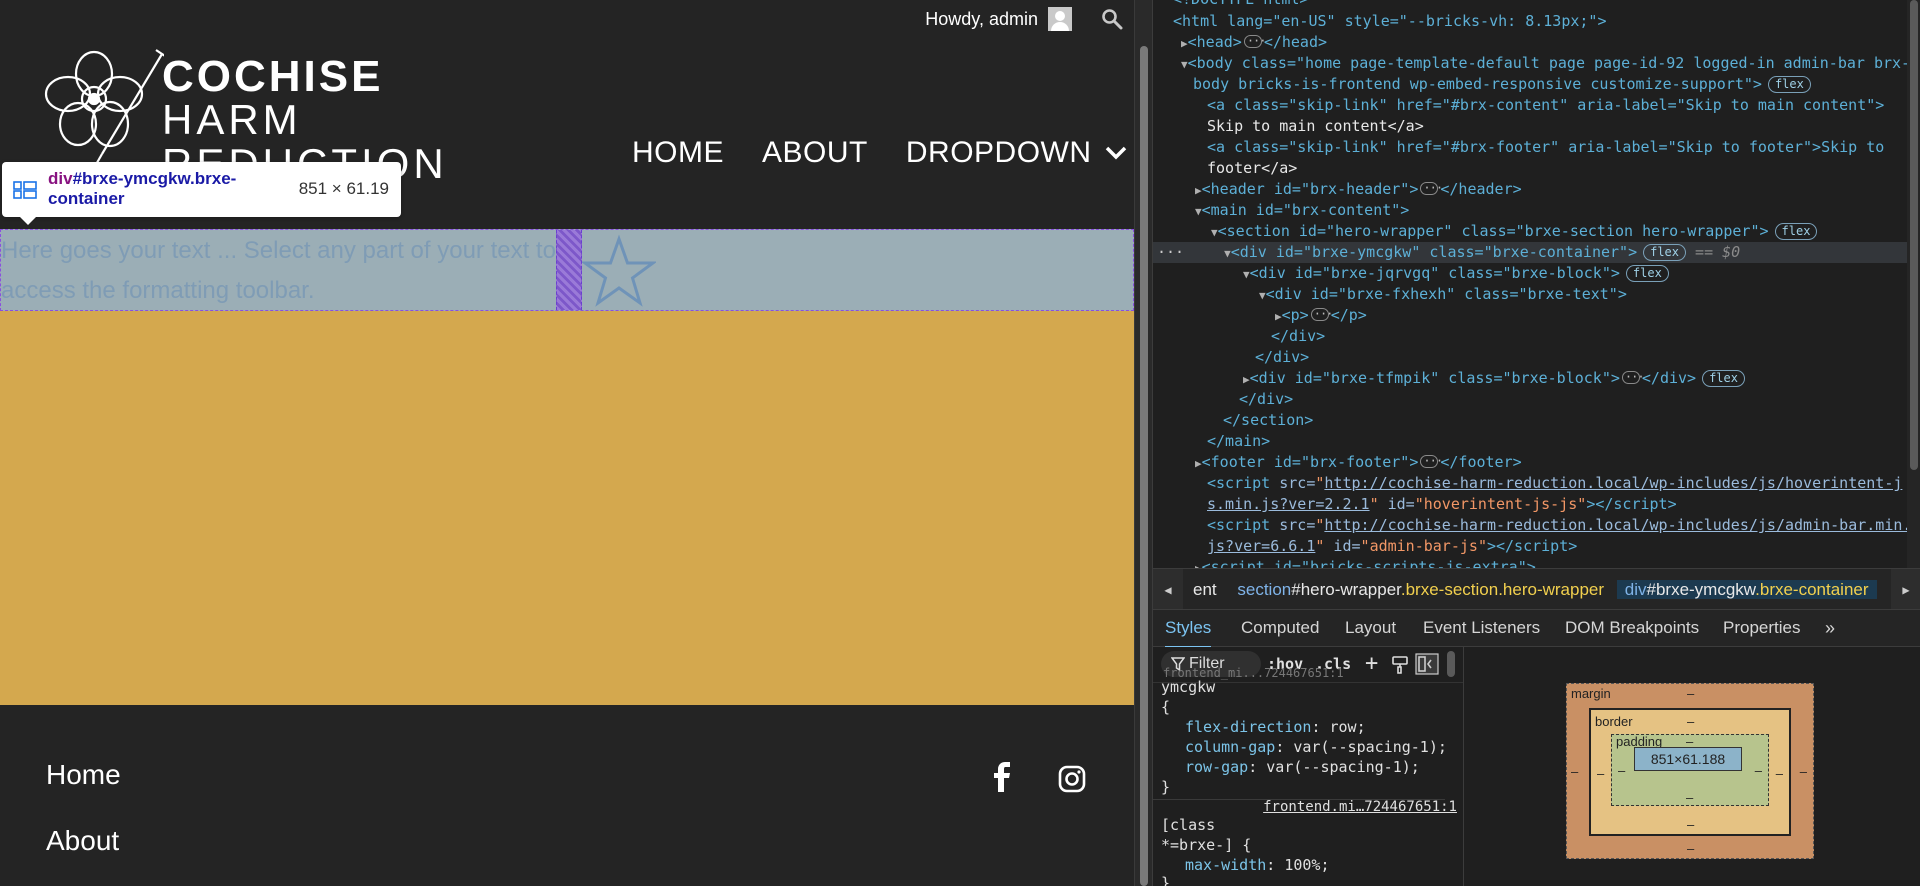 This screenshot has height=886, width=1920. Describe the element at coordinates (1358, 462) in the screenshot. I see `footer-node: ▶<footer id="brx-footer"></footer>` at that location.